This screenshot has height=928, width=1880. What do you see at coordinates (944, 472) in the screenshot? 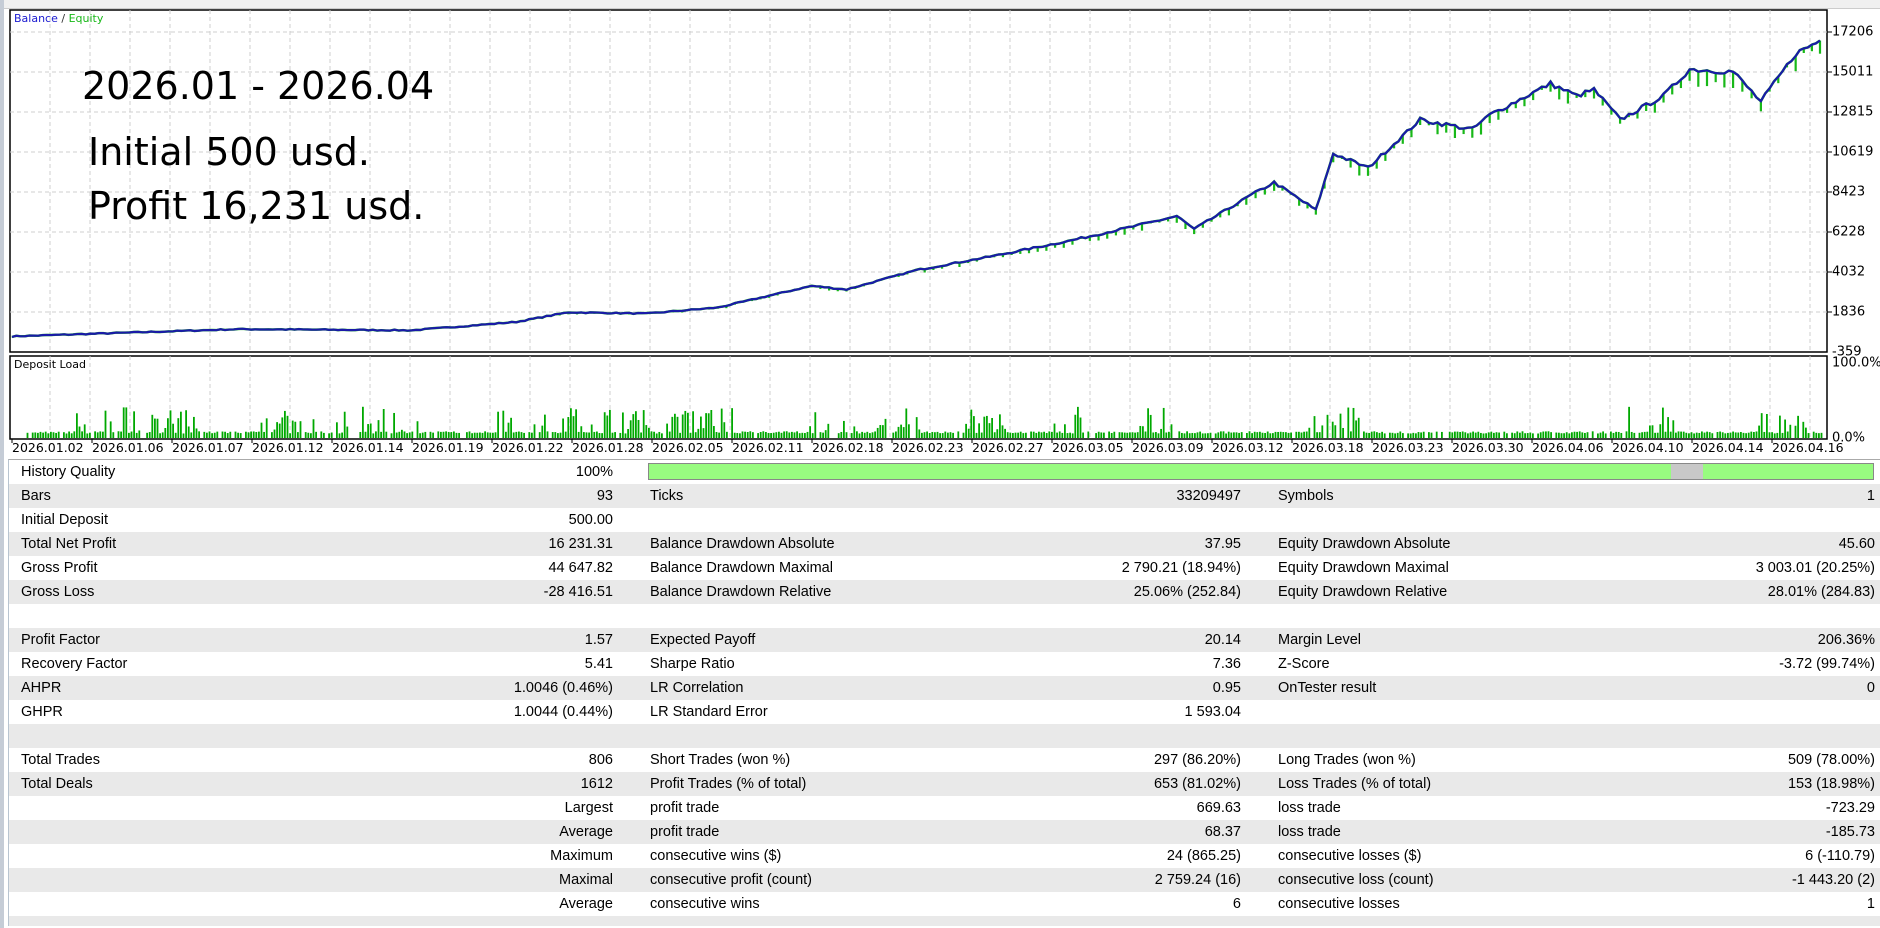
I see `stats-row: History Quality 100%` at bounding box center [944, 472].